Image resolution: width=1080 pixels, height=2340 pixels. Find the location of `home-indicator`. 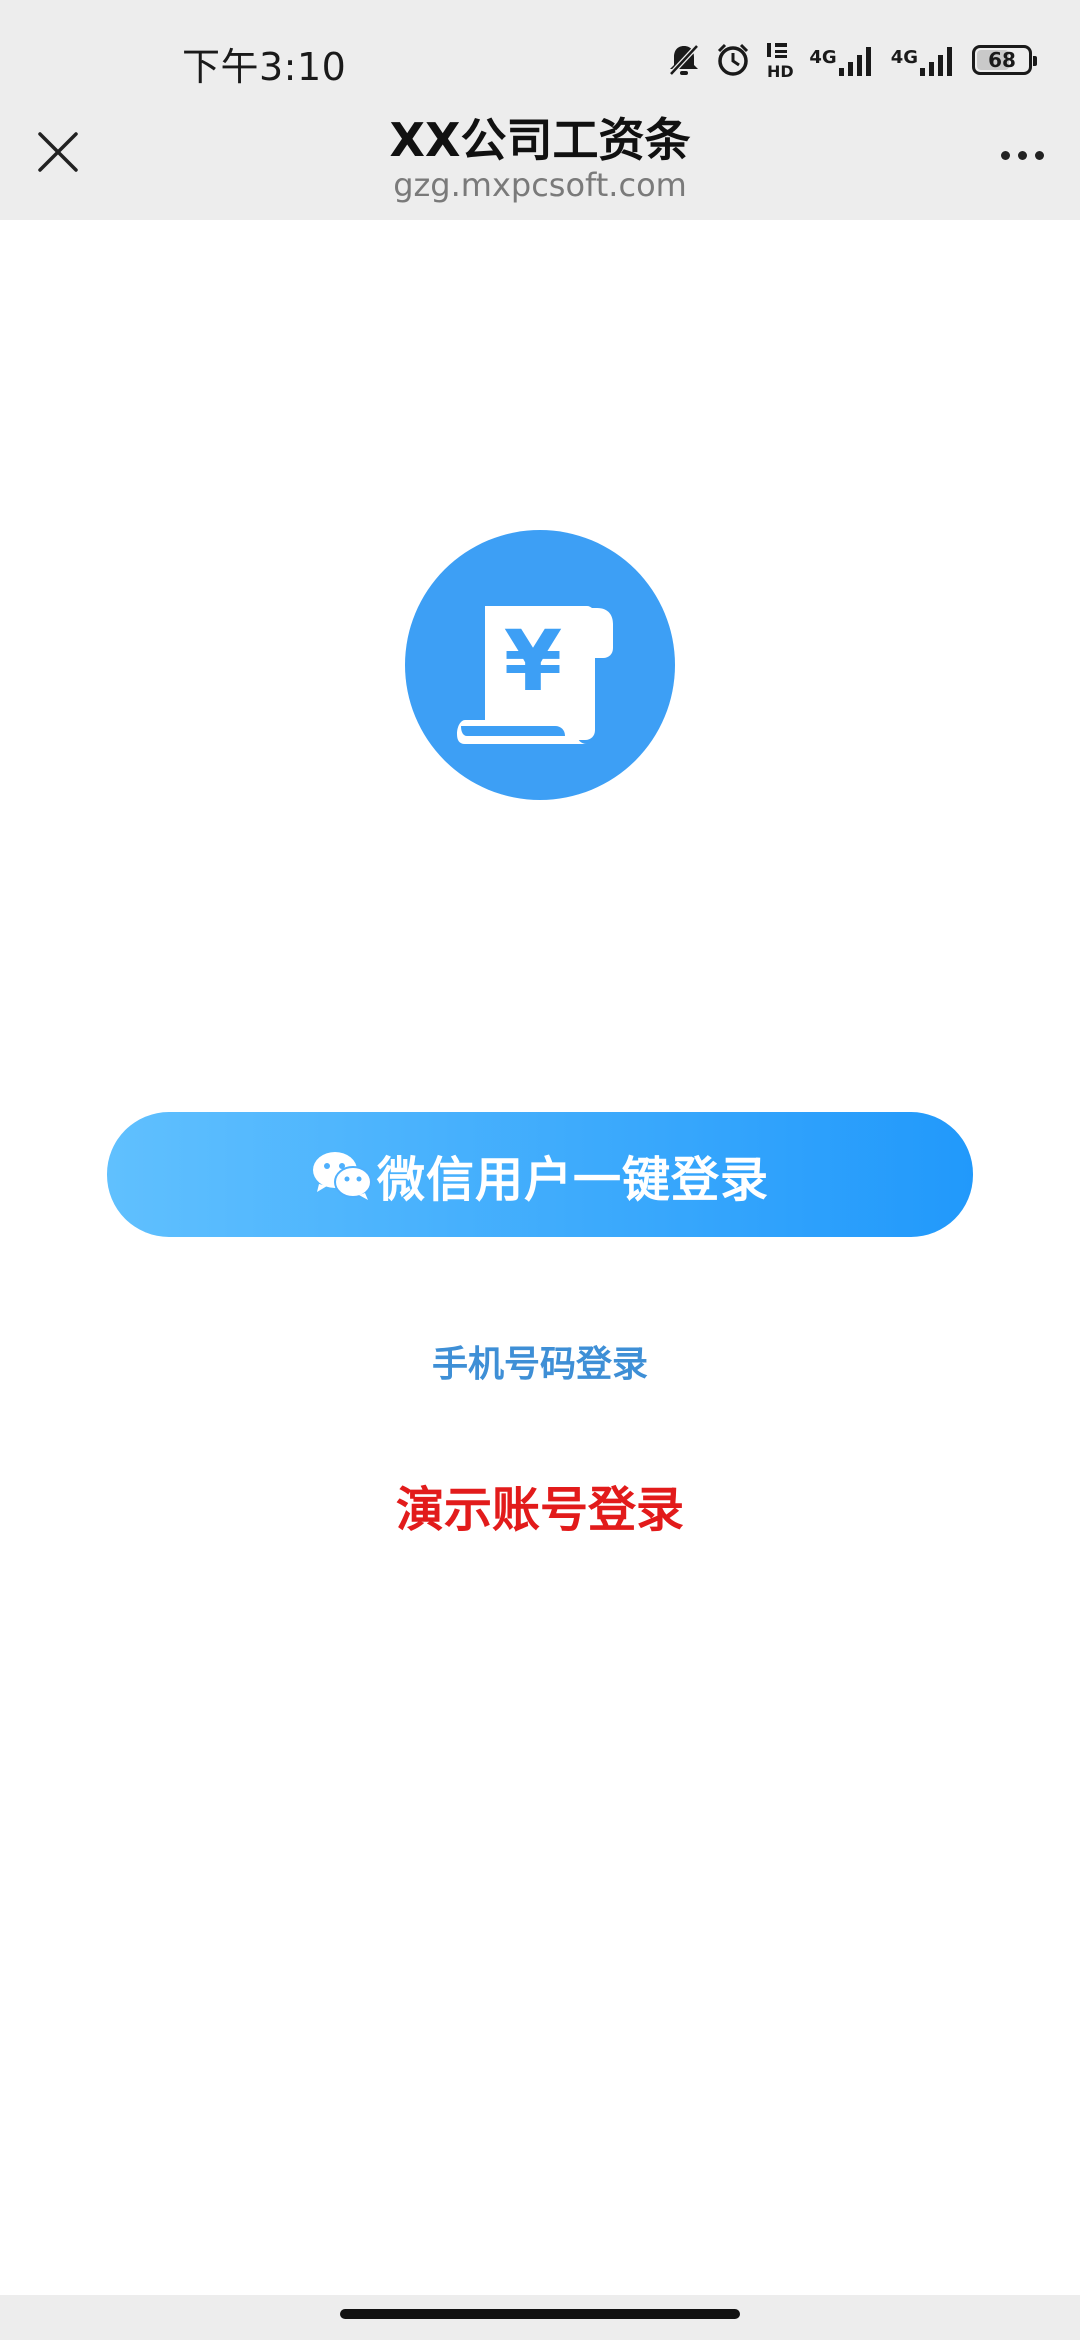

home-indicator is located at coordinates (540, 2314).